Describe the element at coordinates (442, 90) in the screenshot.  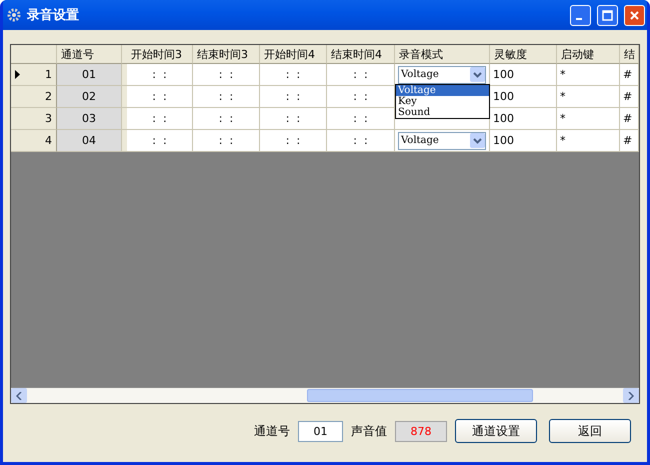
I see `dropdown-option: Voltage` at that location.